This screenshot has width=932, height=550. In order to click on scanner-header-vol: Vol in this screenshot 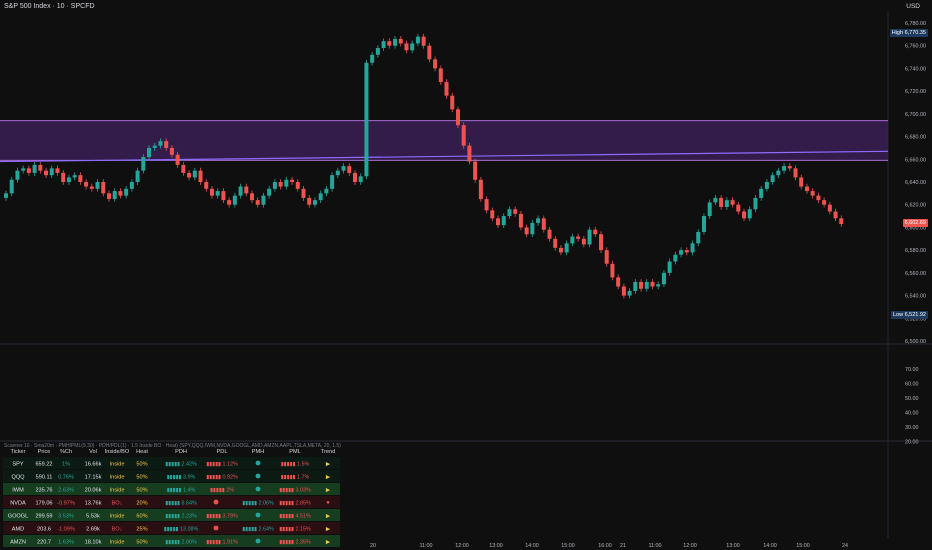, I will do `click(93, 452)`.